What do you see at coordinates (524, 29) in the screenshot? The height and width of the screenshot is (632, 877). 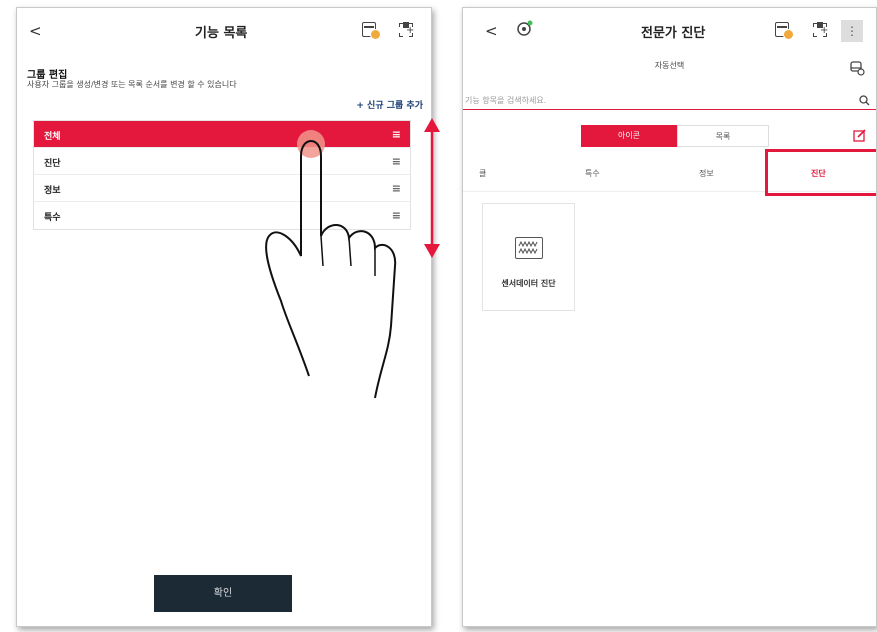 I see `diagnostic-status-icon` at bounding box center [524, 29].